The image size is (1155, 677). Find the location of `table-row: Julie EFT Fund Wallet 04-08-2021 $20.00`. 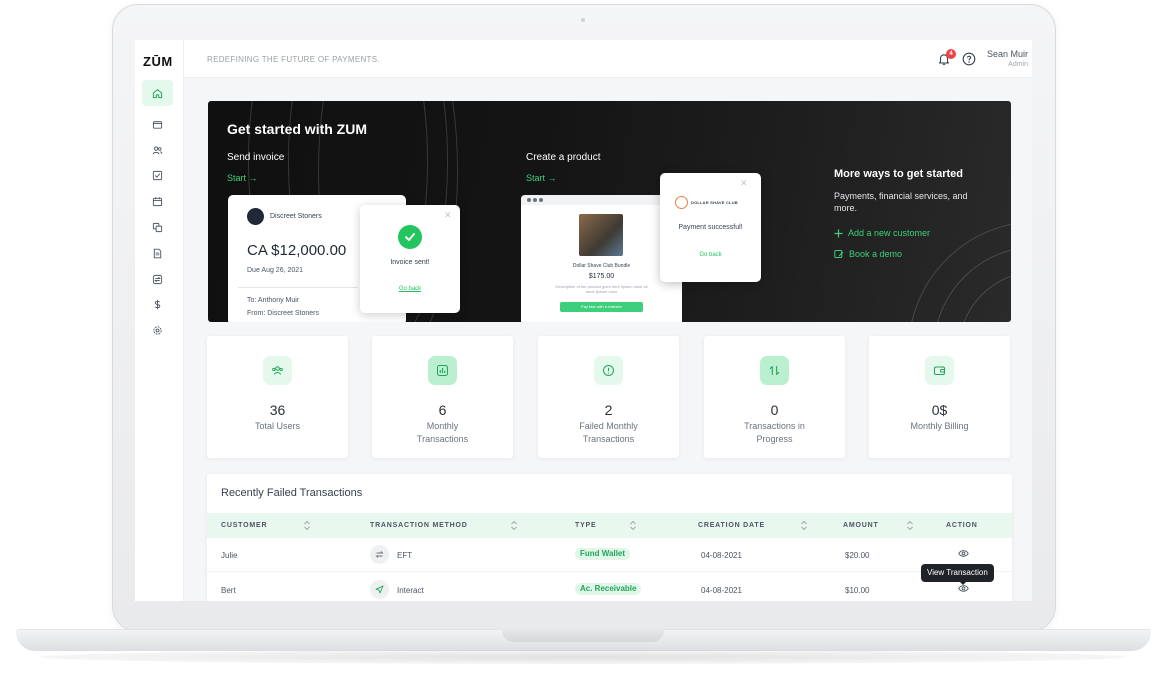

table-row: Julie EFT Fund Wallet 04-08-2021 $20.00 is located at coordinates (609, 555).